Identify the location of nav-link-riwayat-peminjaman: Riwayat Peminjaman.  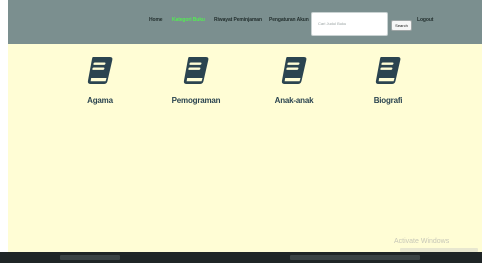
(238, 20).